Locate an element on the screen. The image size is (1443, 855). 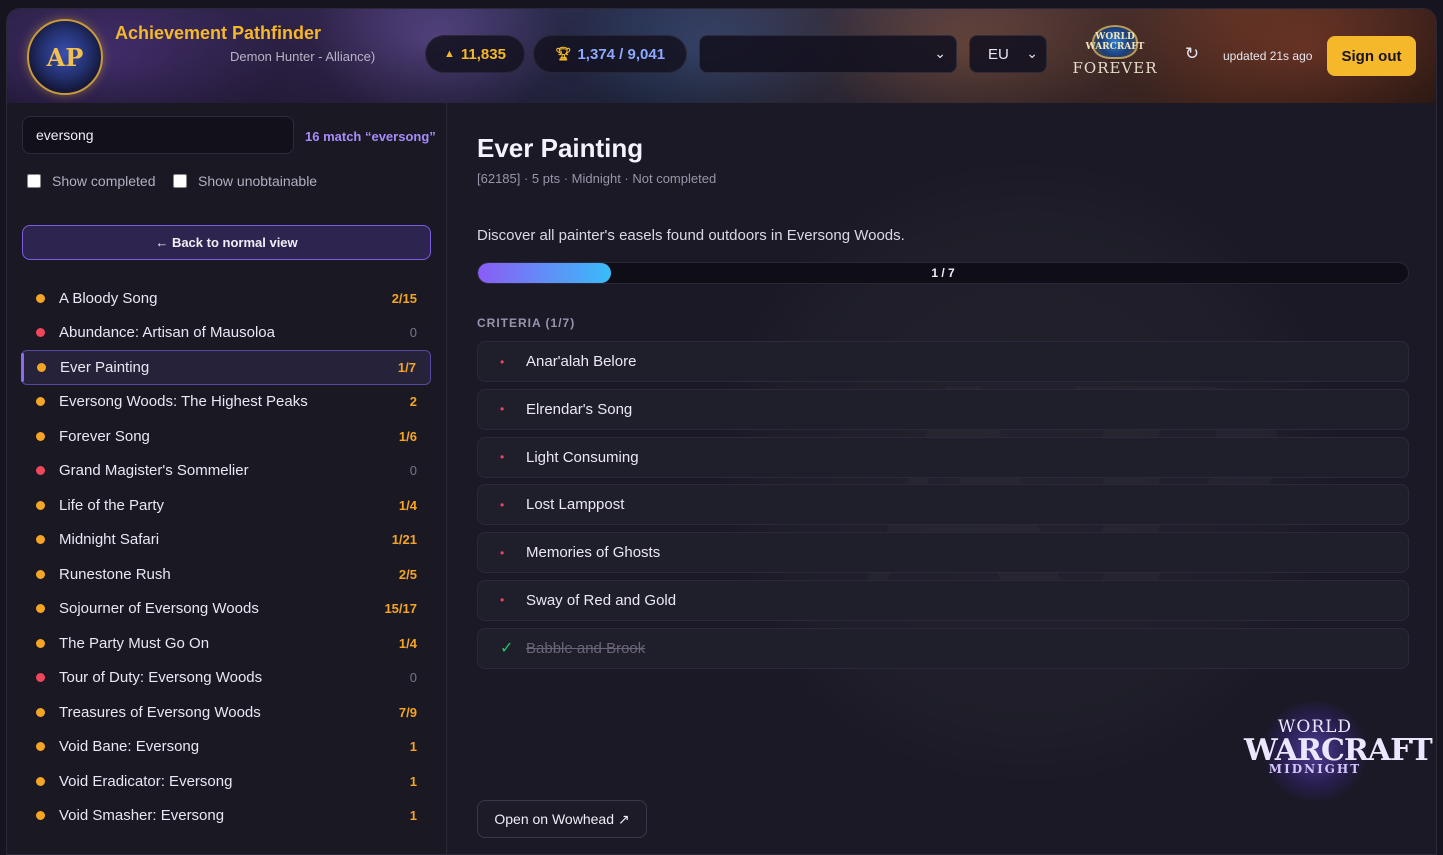
app-logo-text: AP is located at coordinates (65, 57).